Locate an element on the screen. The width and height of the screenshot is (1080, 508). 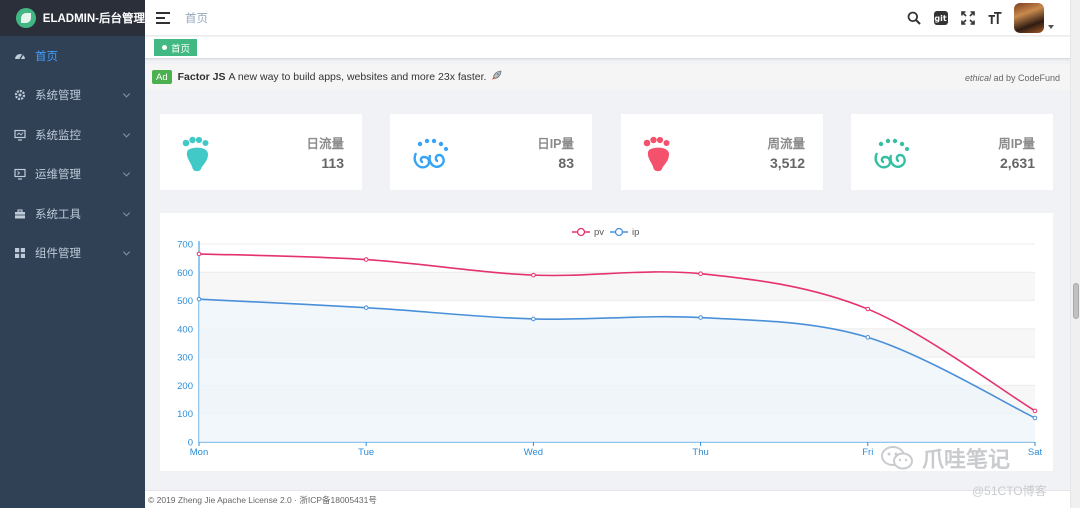
sidebar-item-label: 系统监控 is located at coordinates (58, 135).